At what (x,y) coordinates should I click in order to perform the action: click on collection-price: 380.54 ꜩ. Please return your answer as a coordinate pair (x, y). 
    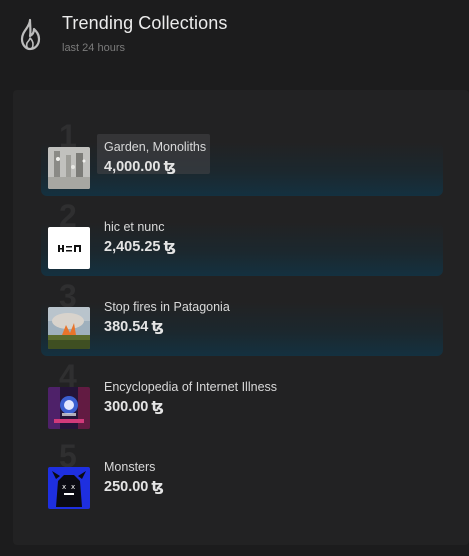
    Looking at the image, I should click on (134, 327).